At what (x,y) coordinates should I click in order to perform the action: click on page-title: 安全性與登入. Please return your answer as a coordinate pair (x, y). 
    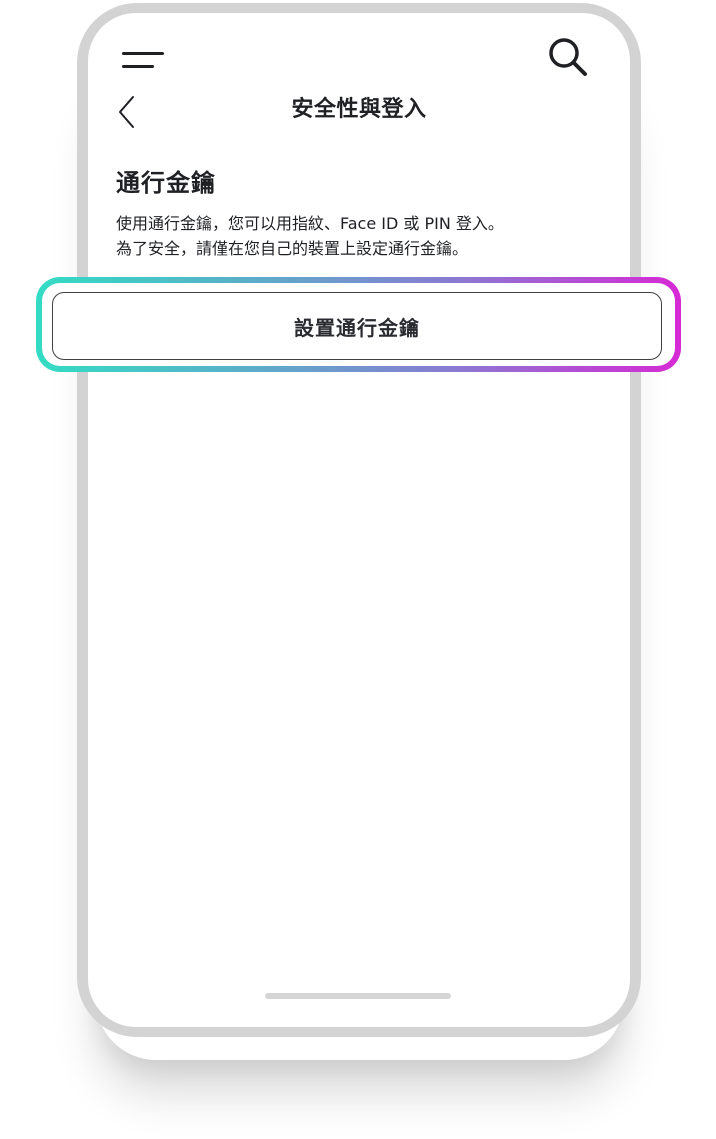
    Looking at the image, I should click on (359, 109).